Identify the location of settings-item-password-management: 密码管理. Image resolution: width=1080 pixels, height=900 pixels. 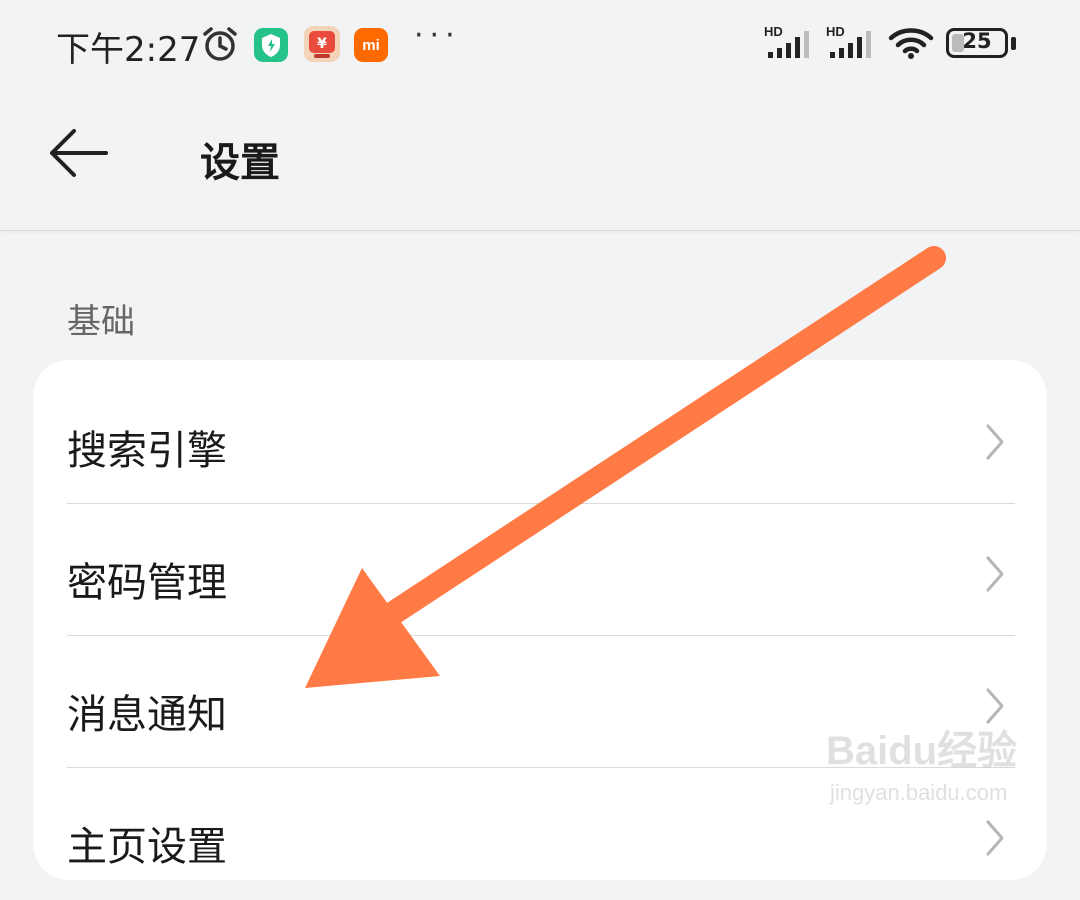
(540, 570).